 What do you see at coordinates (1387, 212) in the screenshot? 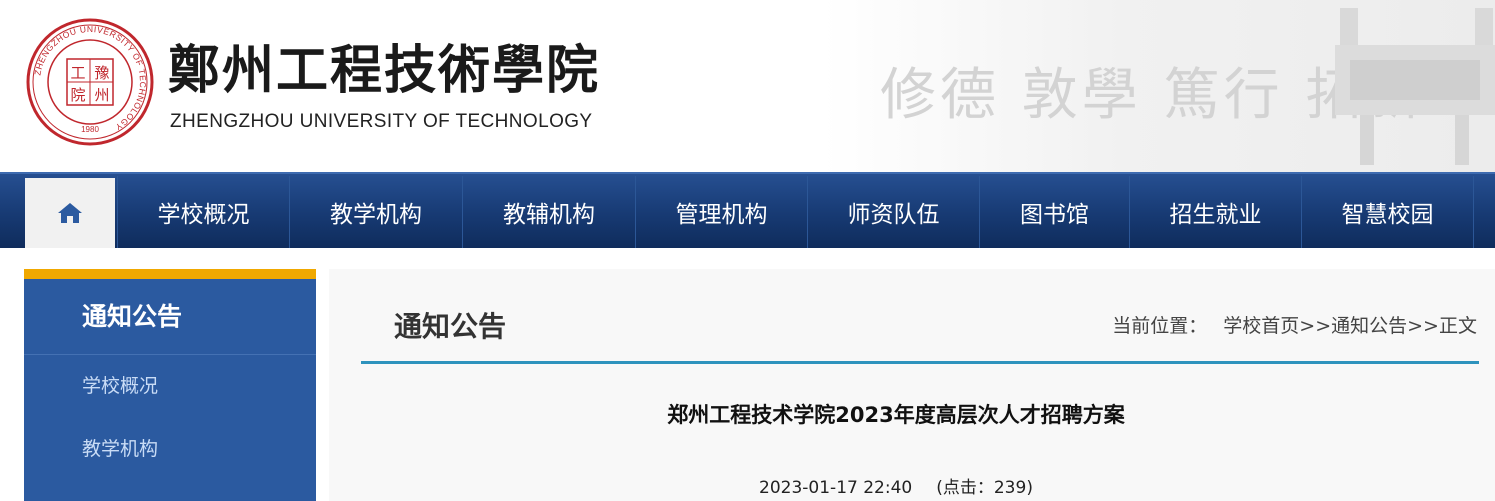
I see `nav-item-smart-campus: 智慧校园` at bounding box center [1387, 212].